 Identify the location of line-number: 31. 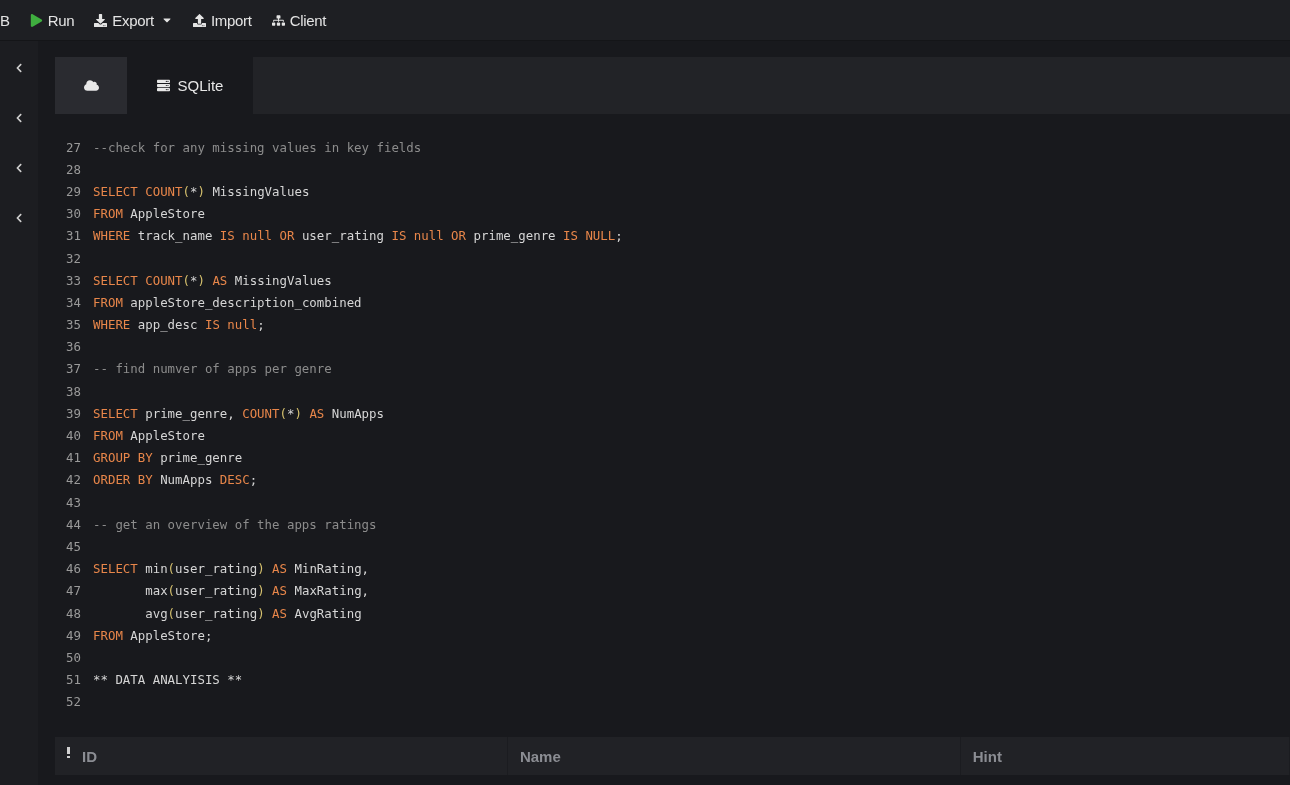
(74, 236).